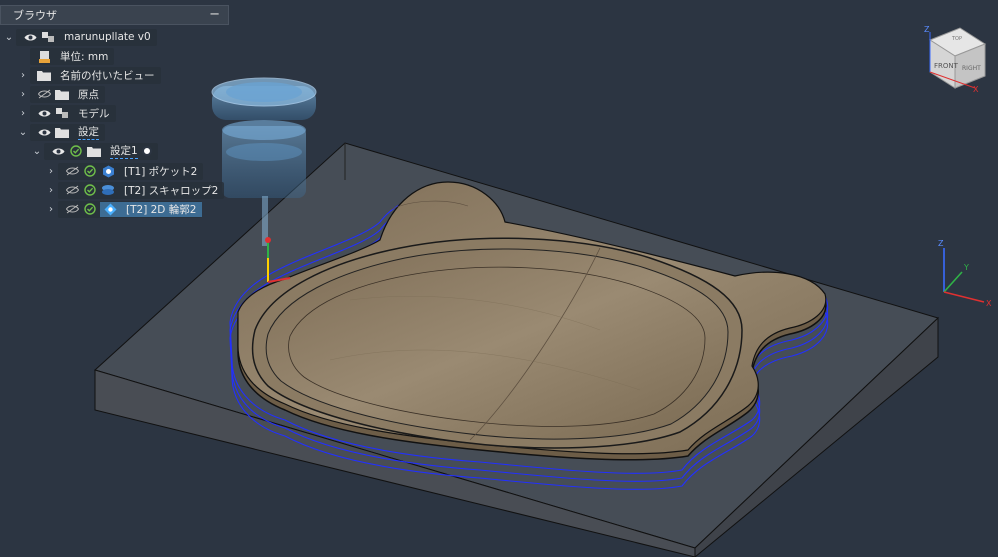 This screenshot has height=557, width=998. Describe the element at coordinates (124, 152) in the screenshot. I see `setup1-label: 設定1` at that location.